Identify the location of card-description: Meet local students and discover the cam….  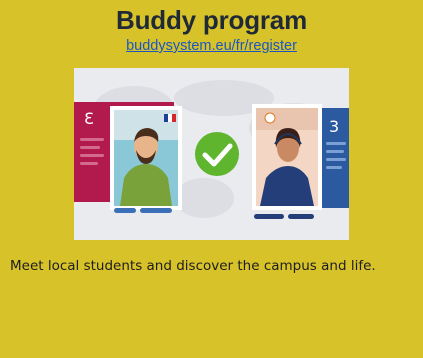
(193, 266).